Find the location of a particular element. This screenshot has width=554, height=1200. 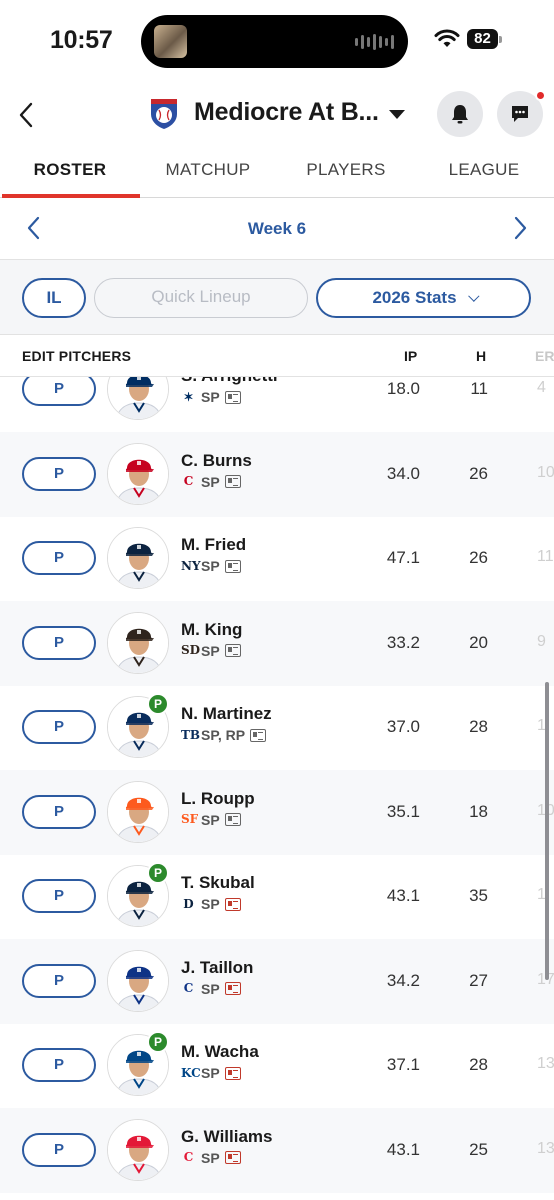

player-name: N. Martinez is located at coordinates (226, 714).